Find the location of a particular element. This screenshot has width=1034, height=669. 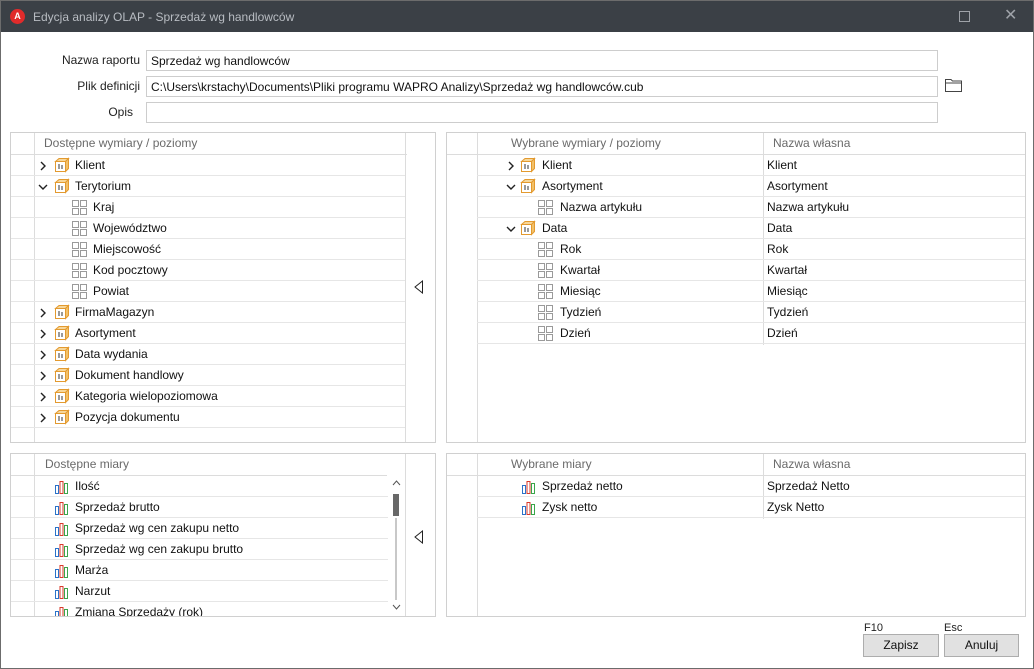

cancel-button: Anuluj is located at coordinates (981, 645).